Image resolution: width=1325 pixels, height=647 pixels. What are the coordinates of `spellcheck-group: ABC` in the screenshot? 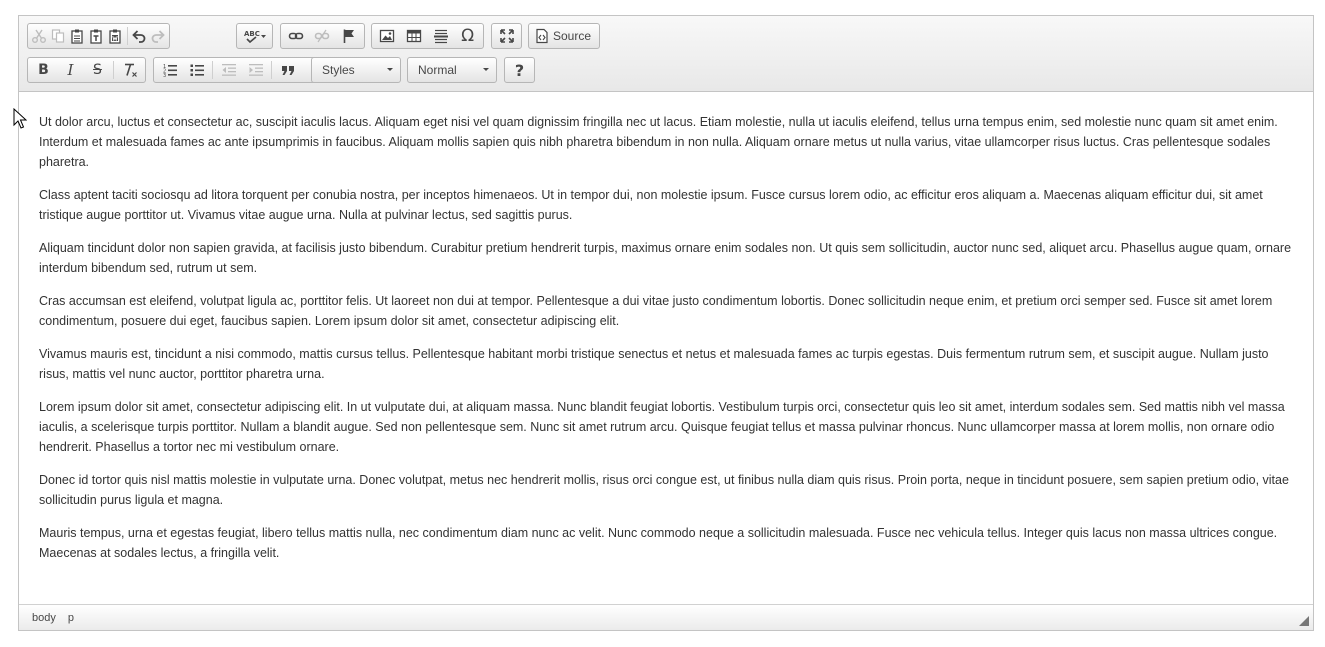 It's located at (254, 36).